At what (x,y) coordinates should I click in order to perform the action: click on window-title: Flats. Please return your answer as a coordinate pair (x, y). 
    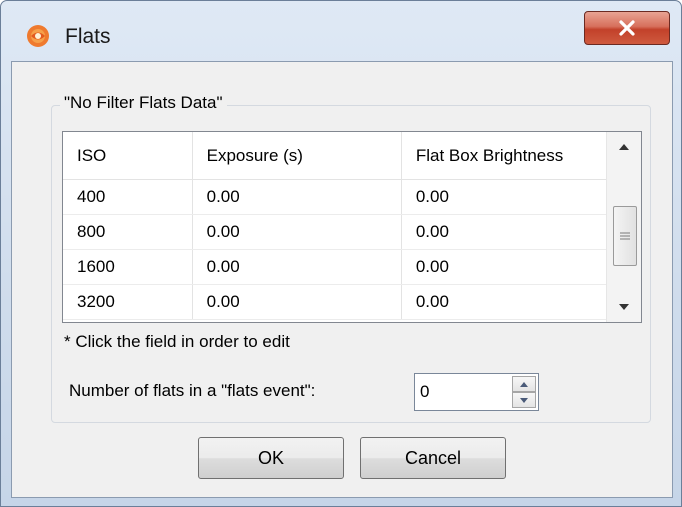
    Looking at the image, I should click on (88, 36).